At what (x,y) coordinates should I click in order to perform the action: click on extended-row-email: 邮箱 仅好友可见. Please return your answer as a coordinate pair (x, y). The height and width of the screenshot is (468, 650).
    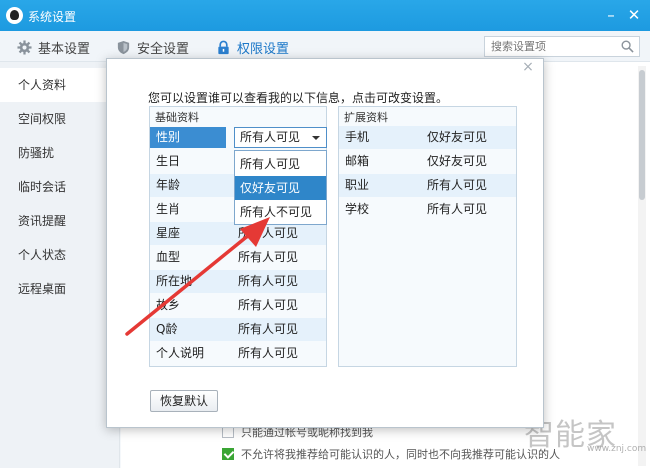
    Looking at the image, I should click on (427, 161).